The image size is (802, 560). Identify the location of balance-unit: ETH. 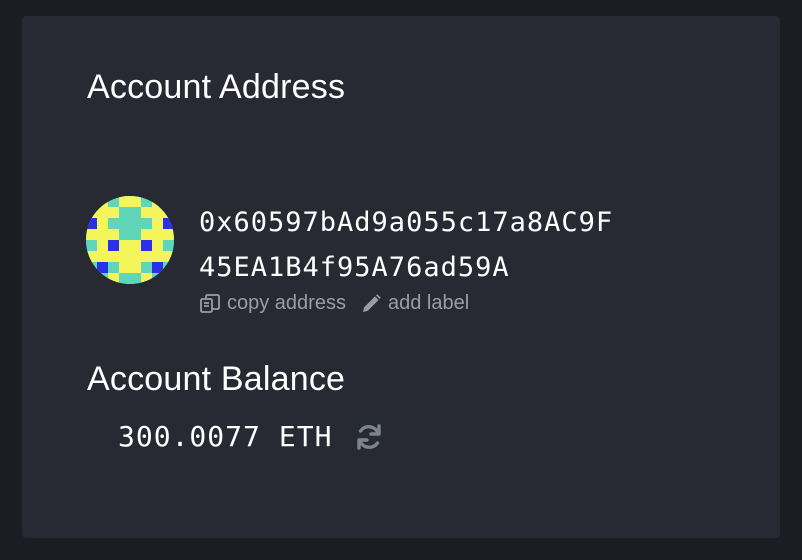
(305, 436).